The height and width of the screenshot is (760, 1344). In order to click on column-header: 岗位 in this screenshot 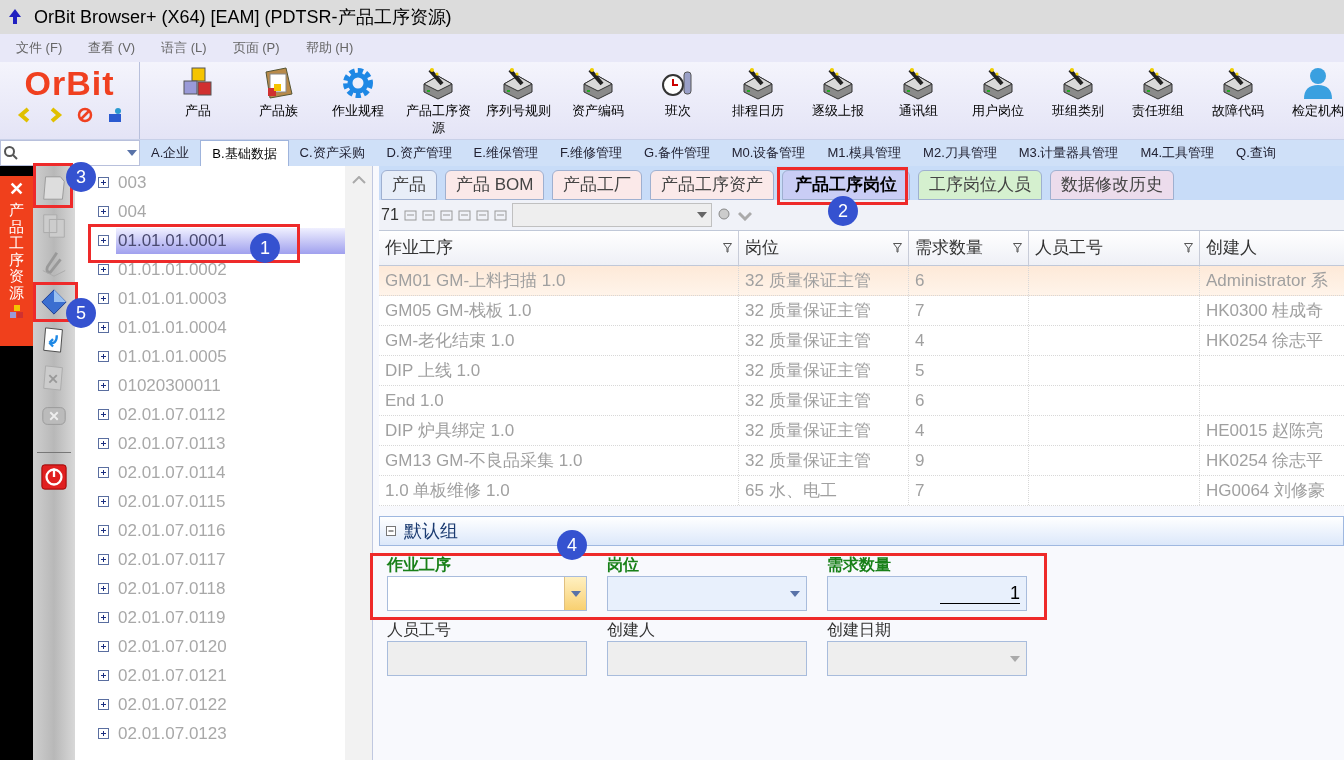, I will do `click(824, 248)`.